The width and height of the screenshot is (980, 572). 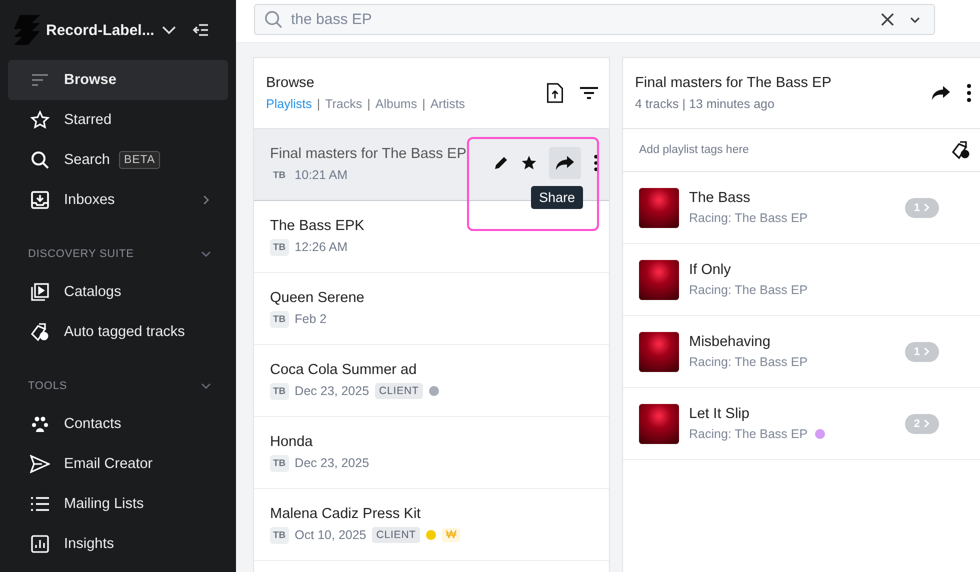 What do you see at coordinates (321, 175) in the screenshot?
I see `playlist-date: 10:21 AM` at bounding box center [321, 175].